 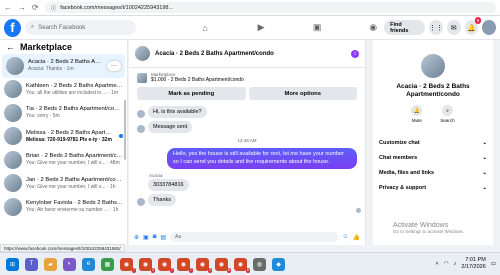 What do you see at coordinates (398, 157) in the screenshot?
I see `section-label: Chat members` at bounding box center [398, 157].